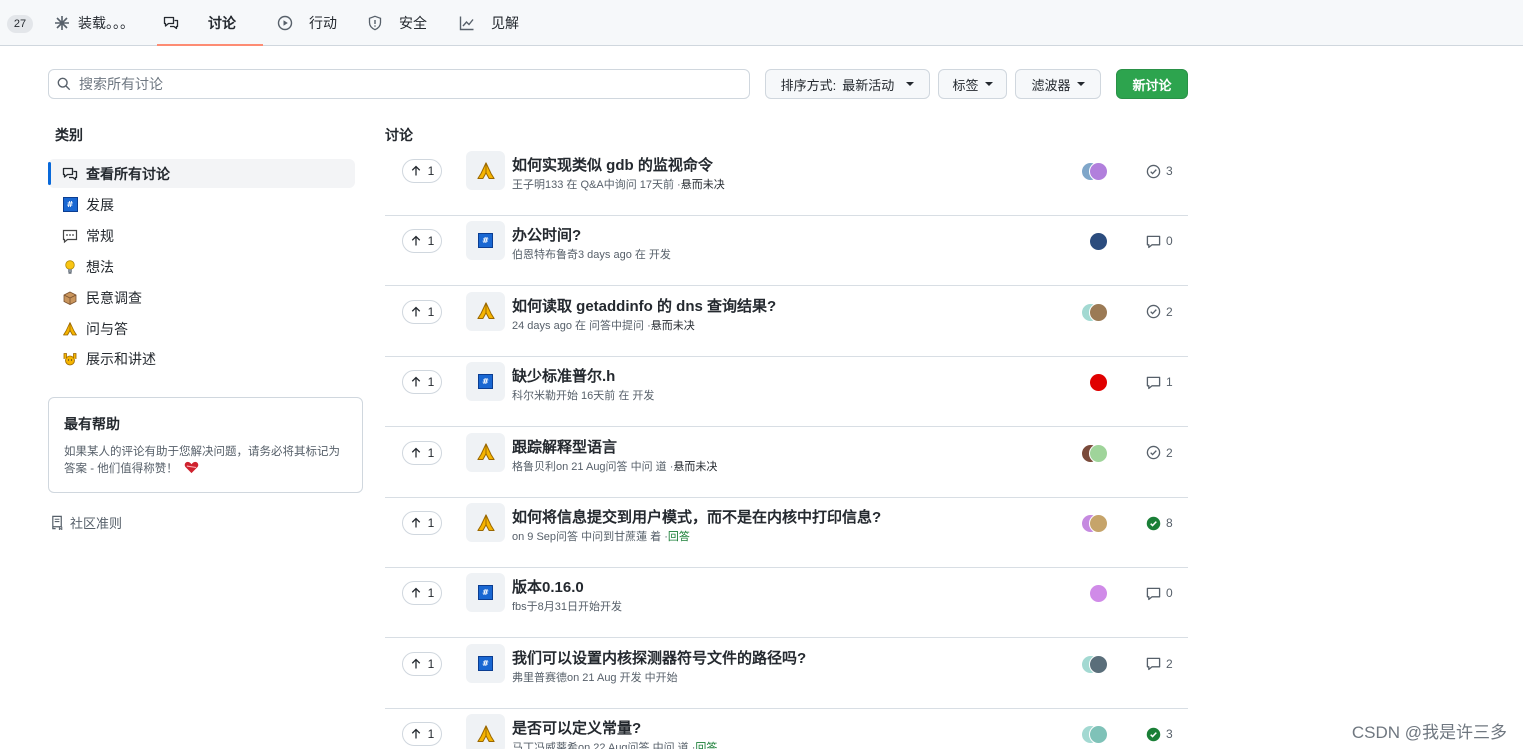 This screenshot has width=1523, height=749. I want to click on category-development: # 发展, so click(201, 204).